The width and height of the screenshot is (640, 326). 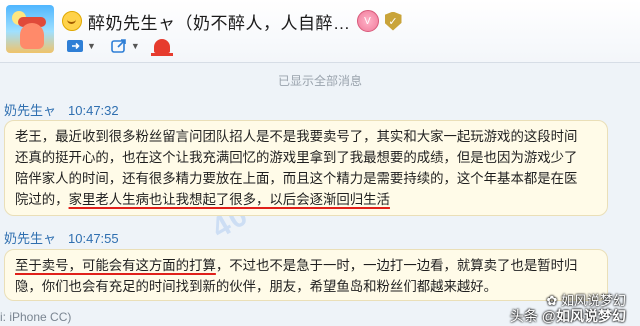 I want to click on contact-avatar, so click(x=30, y=29).